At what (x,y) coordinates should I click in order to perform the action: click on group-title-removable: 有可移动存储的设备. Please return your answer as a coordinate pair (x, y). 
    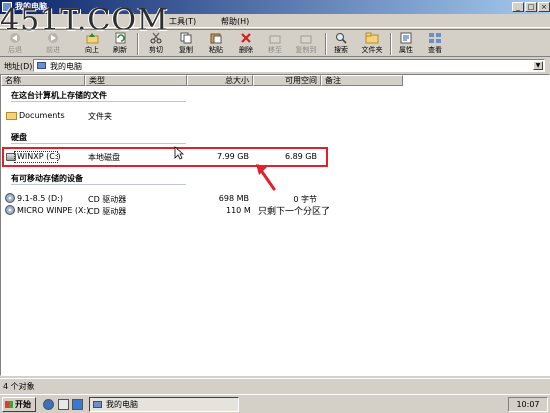
    Looking at the image, I should click on (47, 178).